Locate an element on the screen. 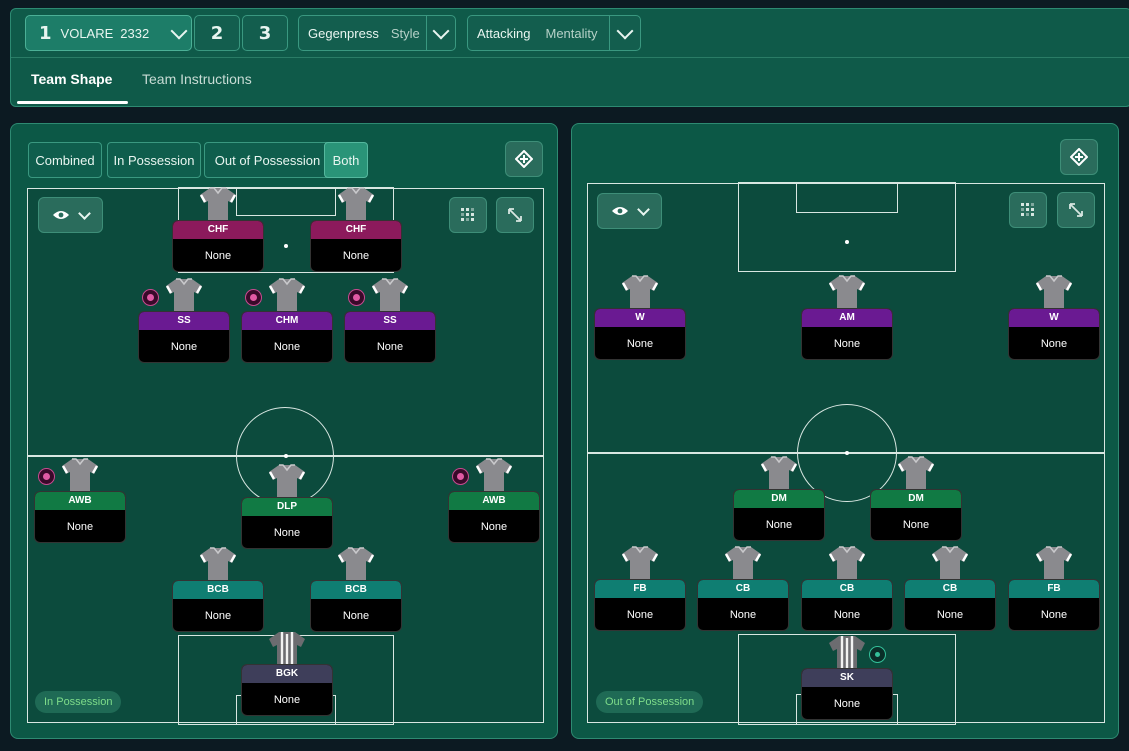  top-penalty-spot is located at coordinates (847, 242).